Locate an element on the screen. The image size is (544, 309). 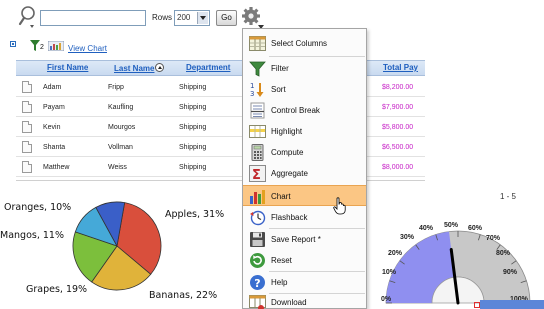
menu-item-label: Download is located at coordinates (289, 302).